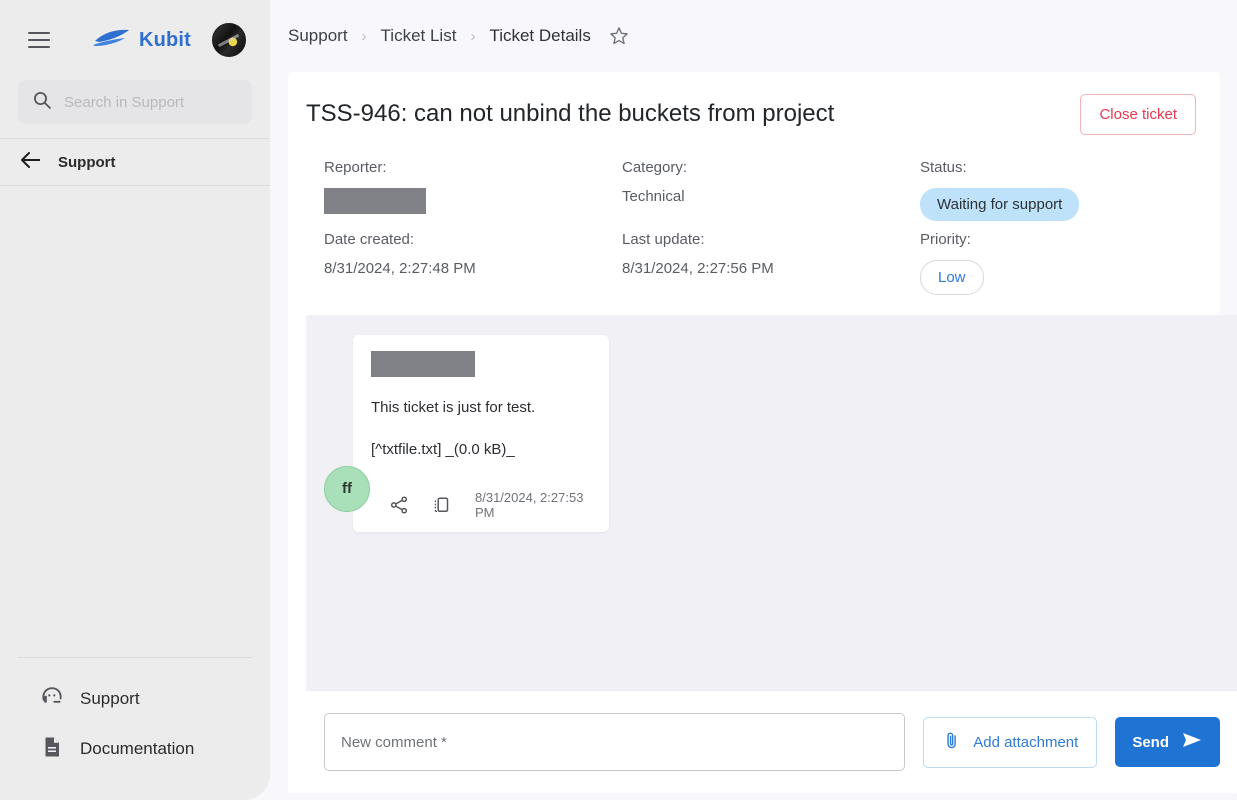 This screenshot has width=1237, height=800. Describe the element at coordinates (229, 40) in the screenshot. I see `user-avatar` at that location.